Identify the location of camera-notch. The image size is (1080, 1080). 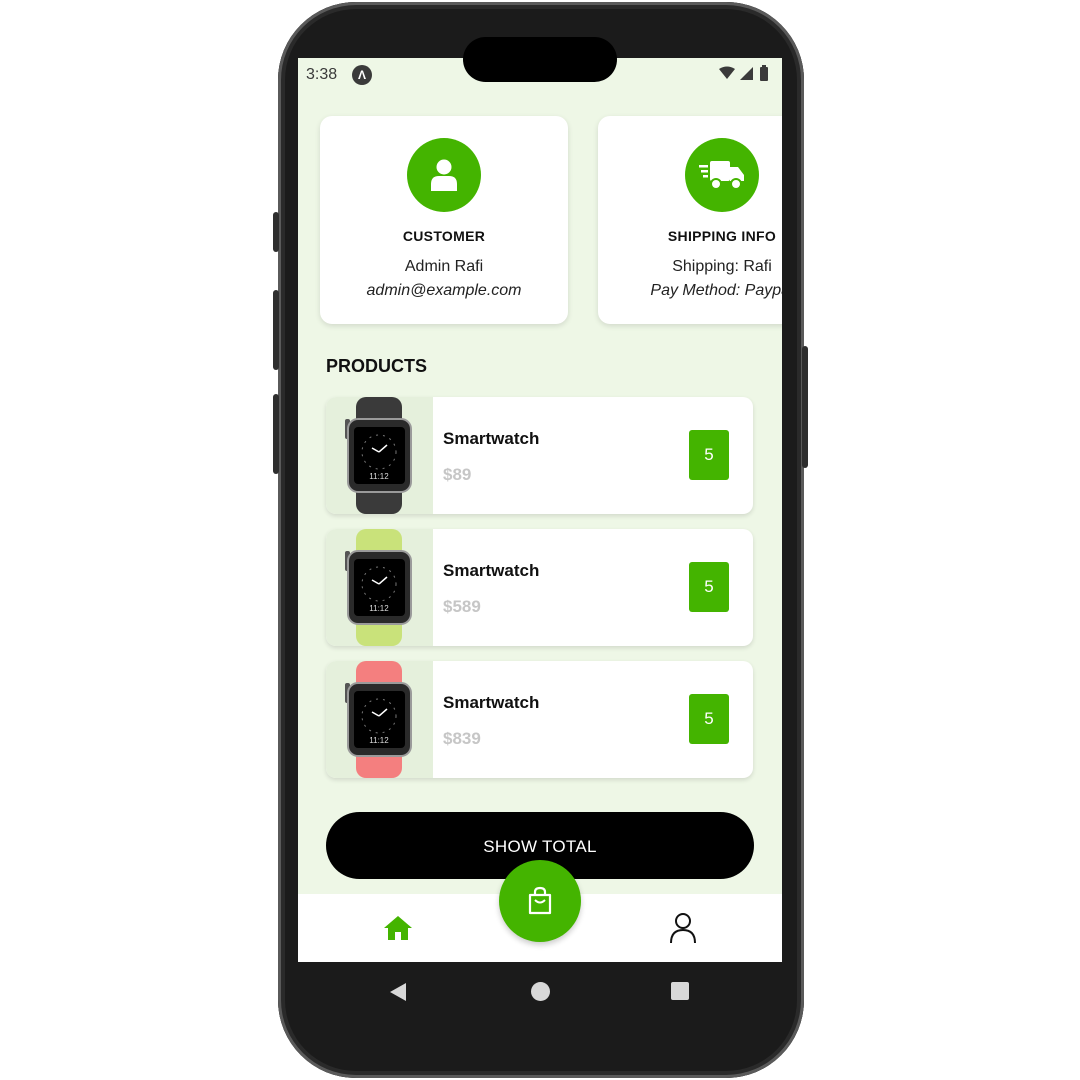
(540, 59).